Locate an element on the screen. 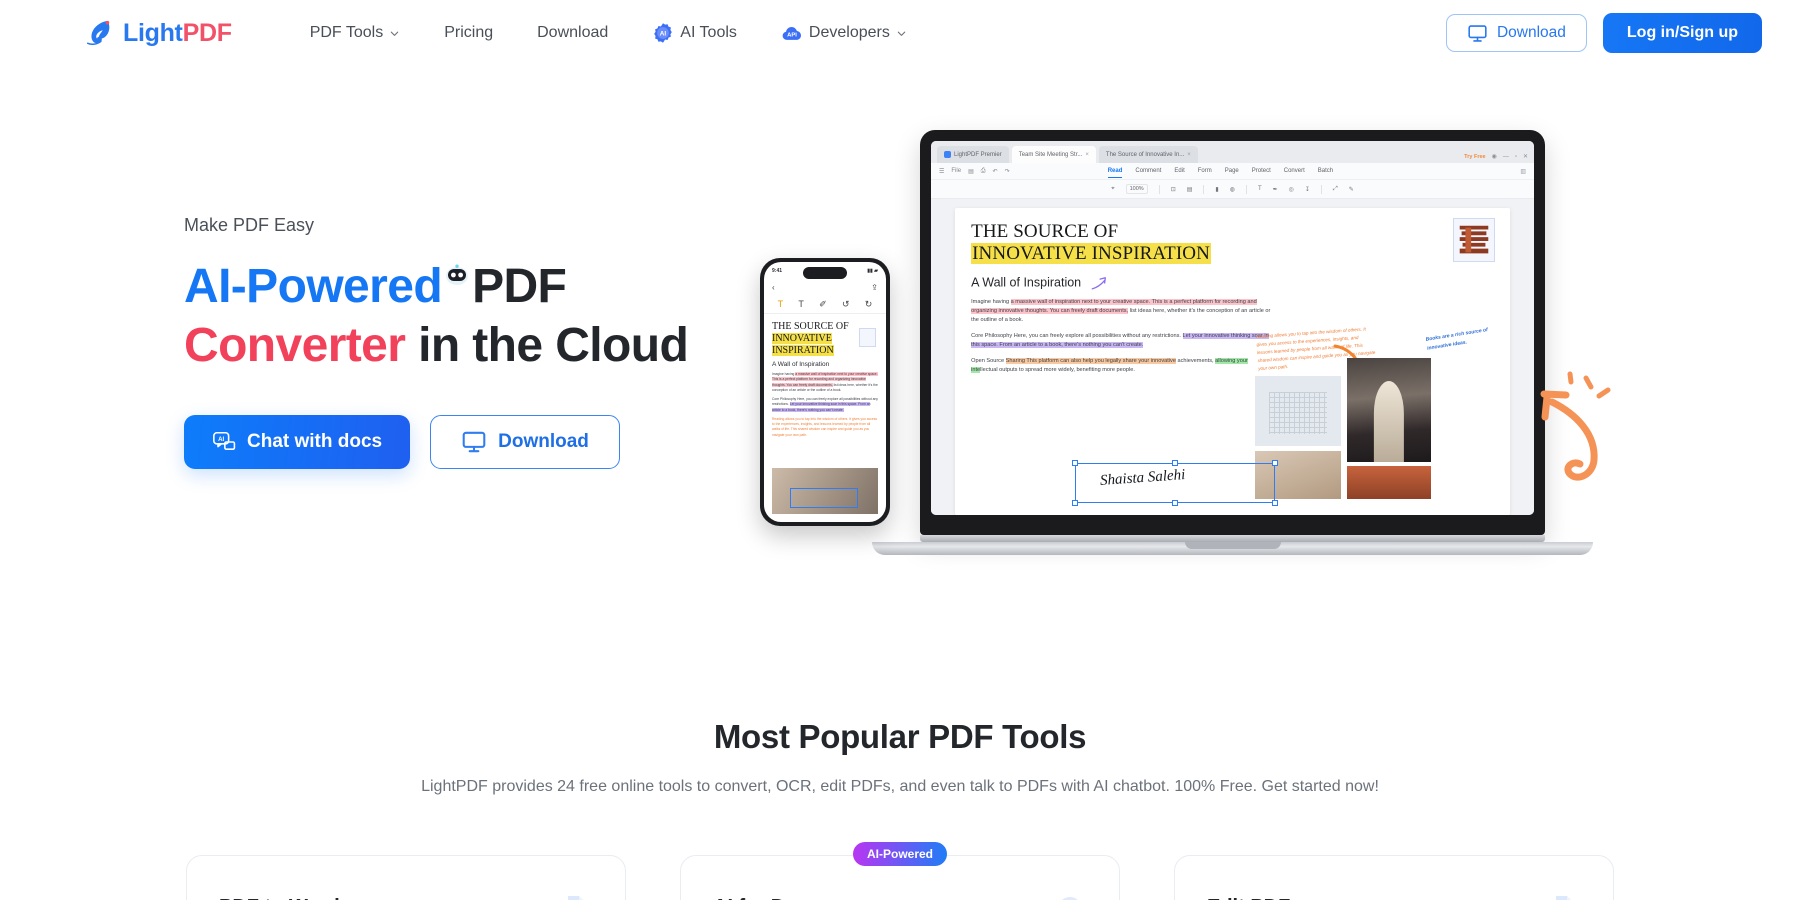 This screenshot has width=1800, height=900. share-icon: ⇪ is located at coordinates (874, 287).